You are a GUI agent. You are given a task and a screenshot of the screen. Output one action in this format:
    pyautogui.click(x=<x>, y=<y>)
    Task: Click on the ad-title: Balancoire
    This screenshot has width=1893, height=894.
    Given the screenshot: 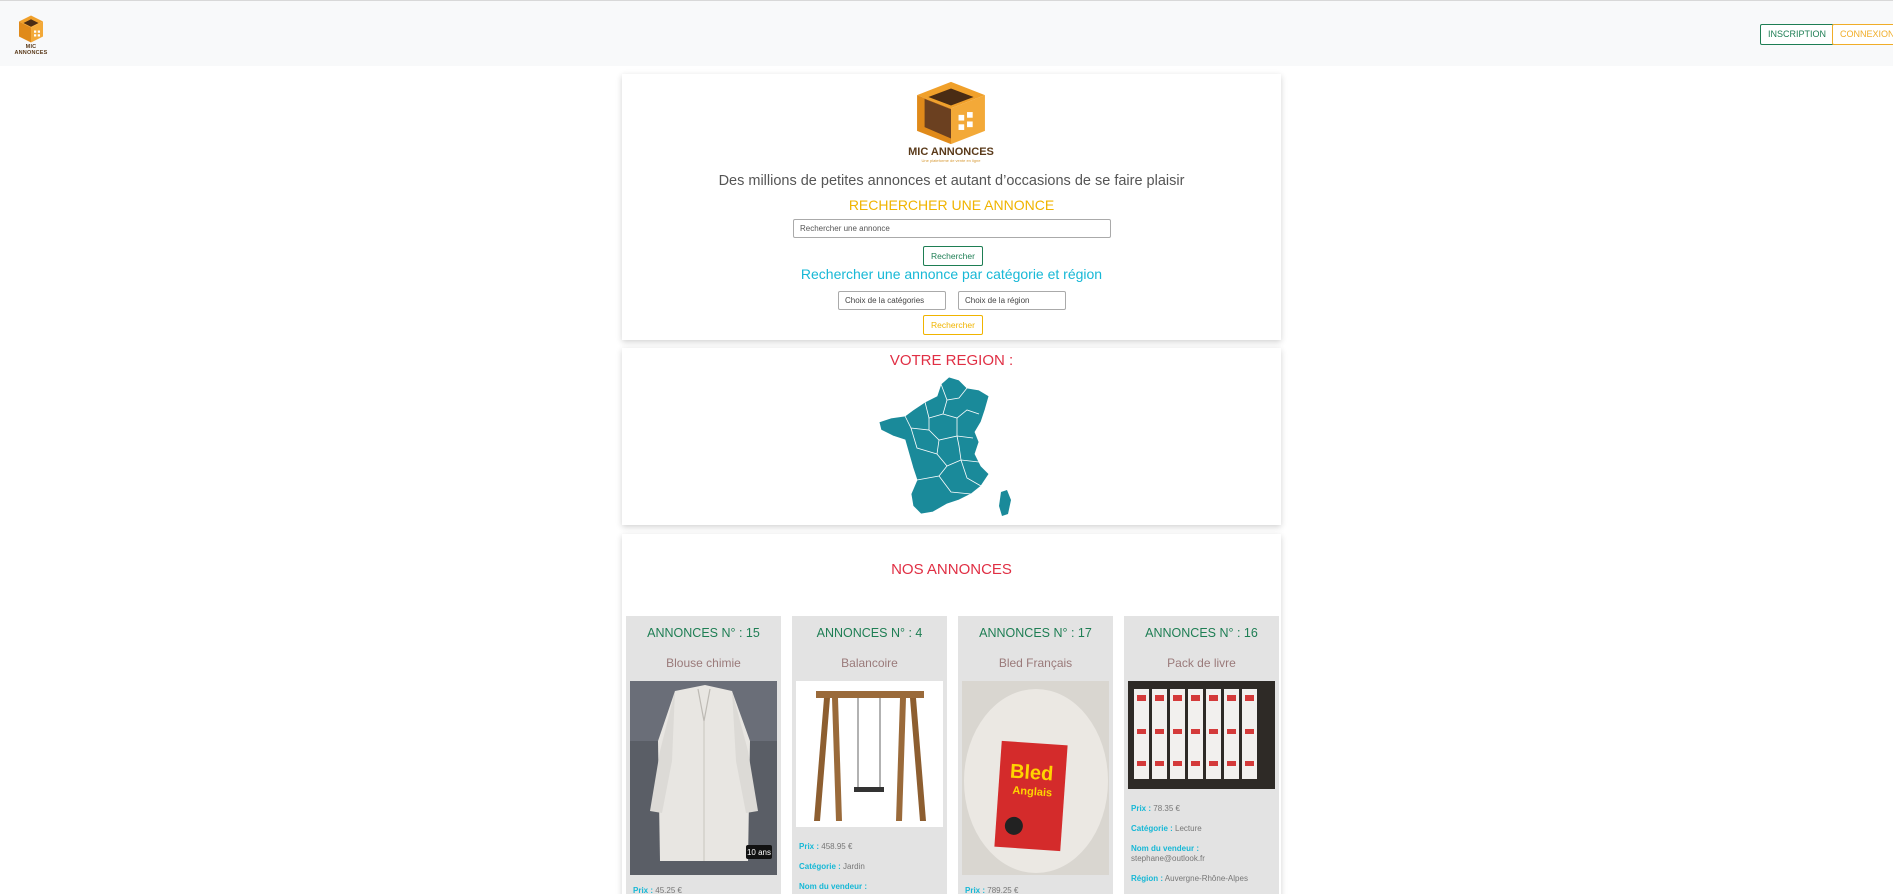 What is the action you would take?
    pyautogui.click(x=869, y=663)
    